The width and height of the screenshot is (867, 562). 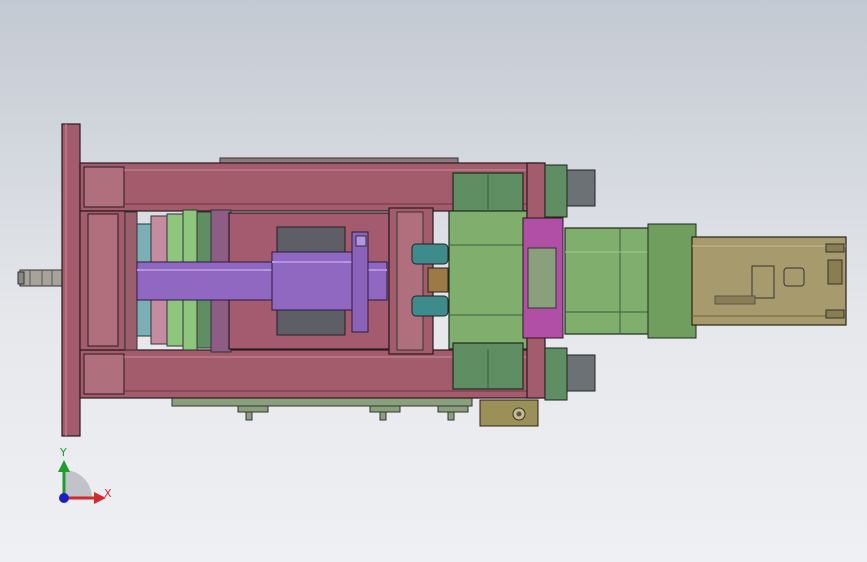 What do you see at coordinates (41, 278) in the screenshot?
I see `left-shaft` at bounding box center [41, 278].